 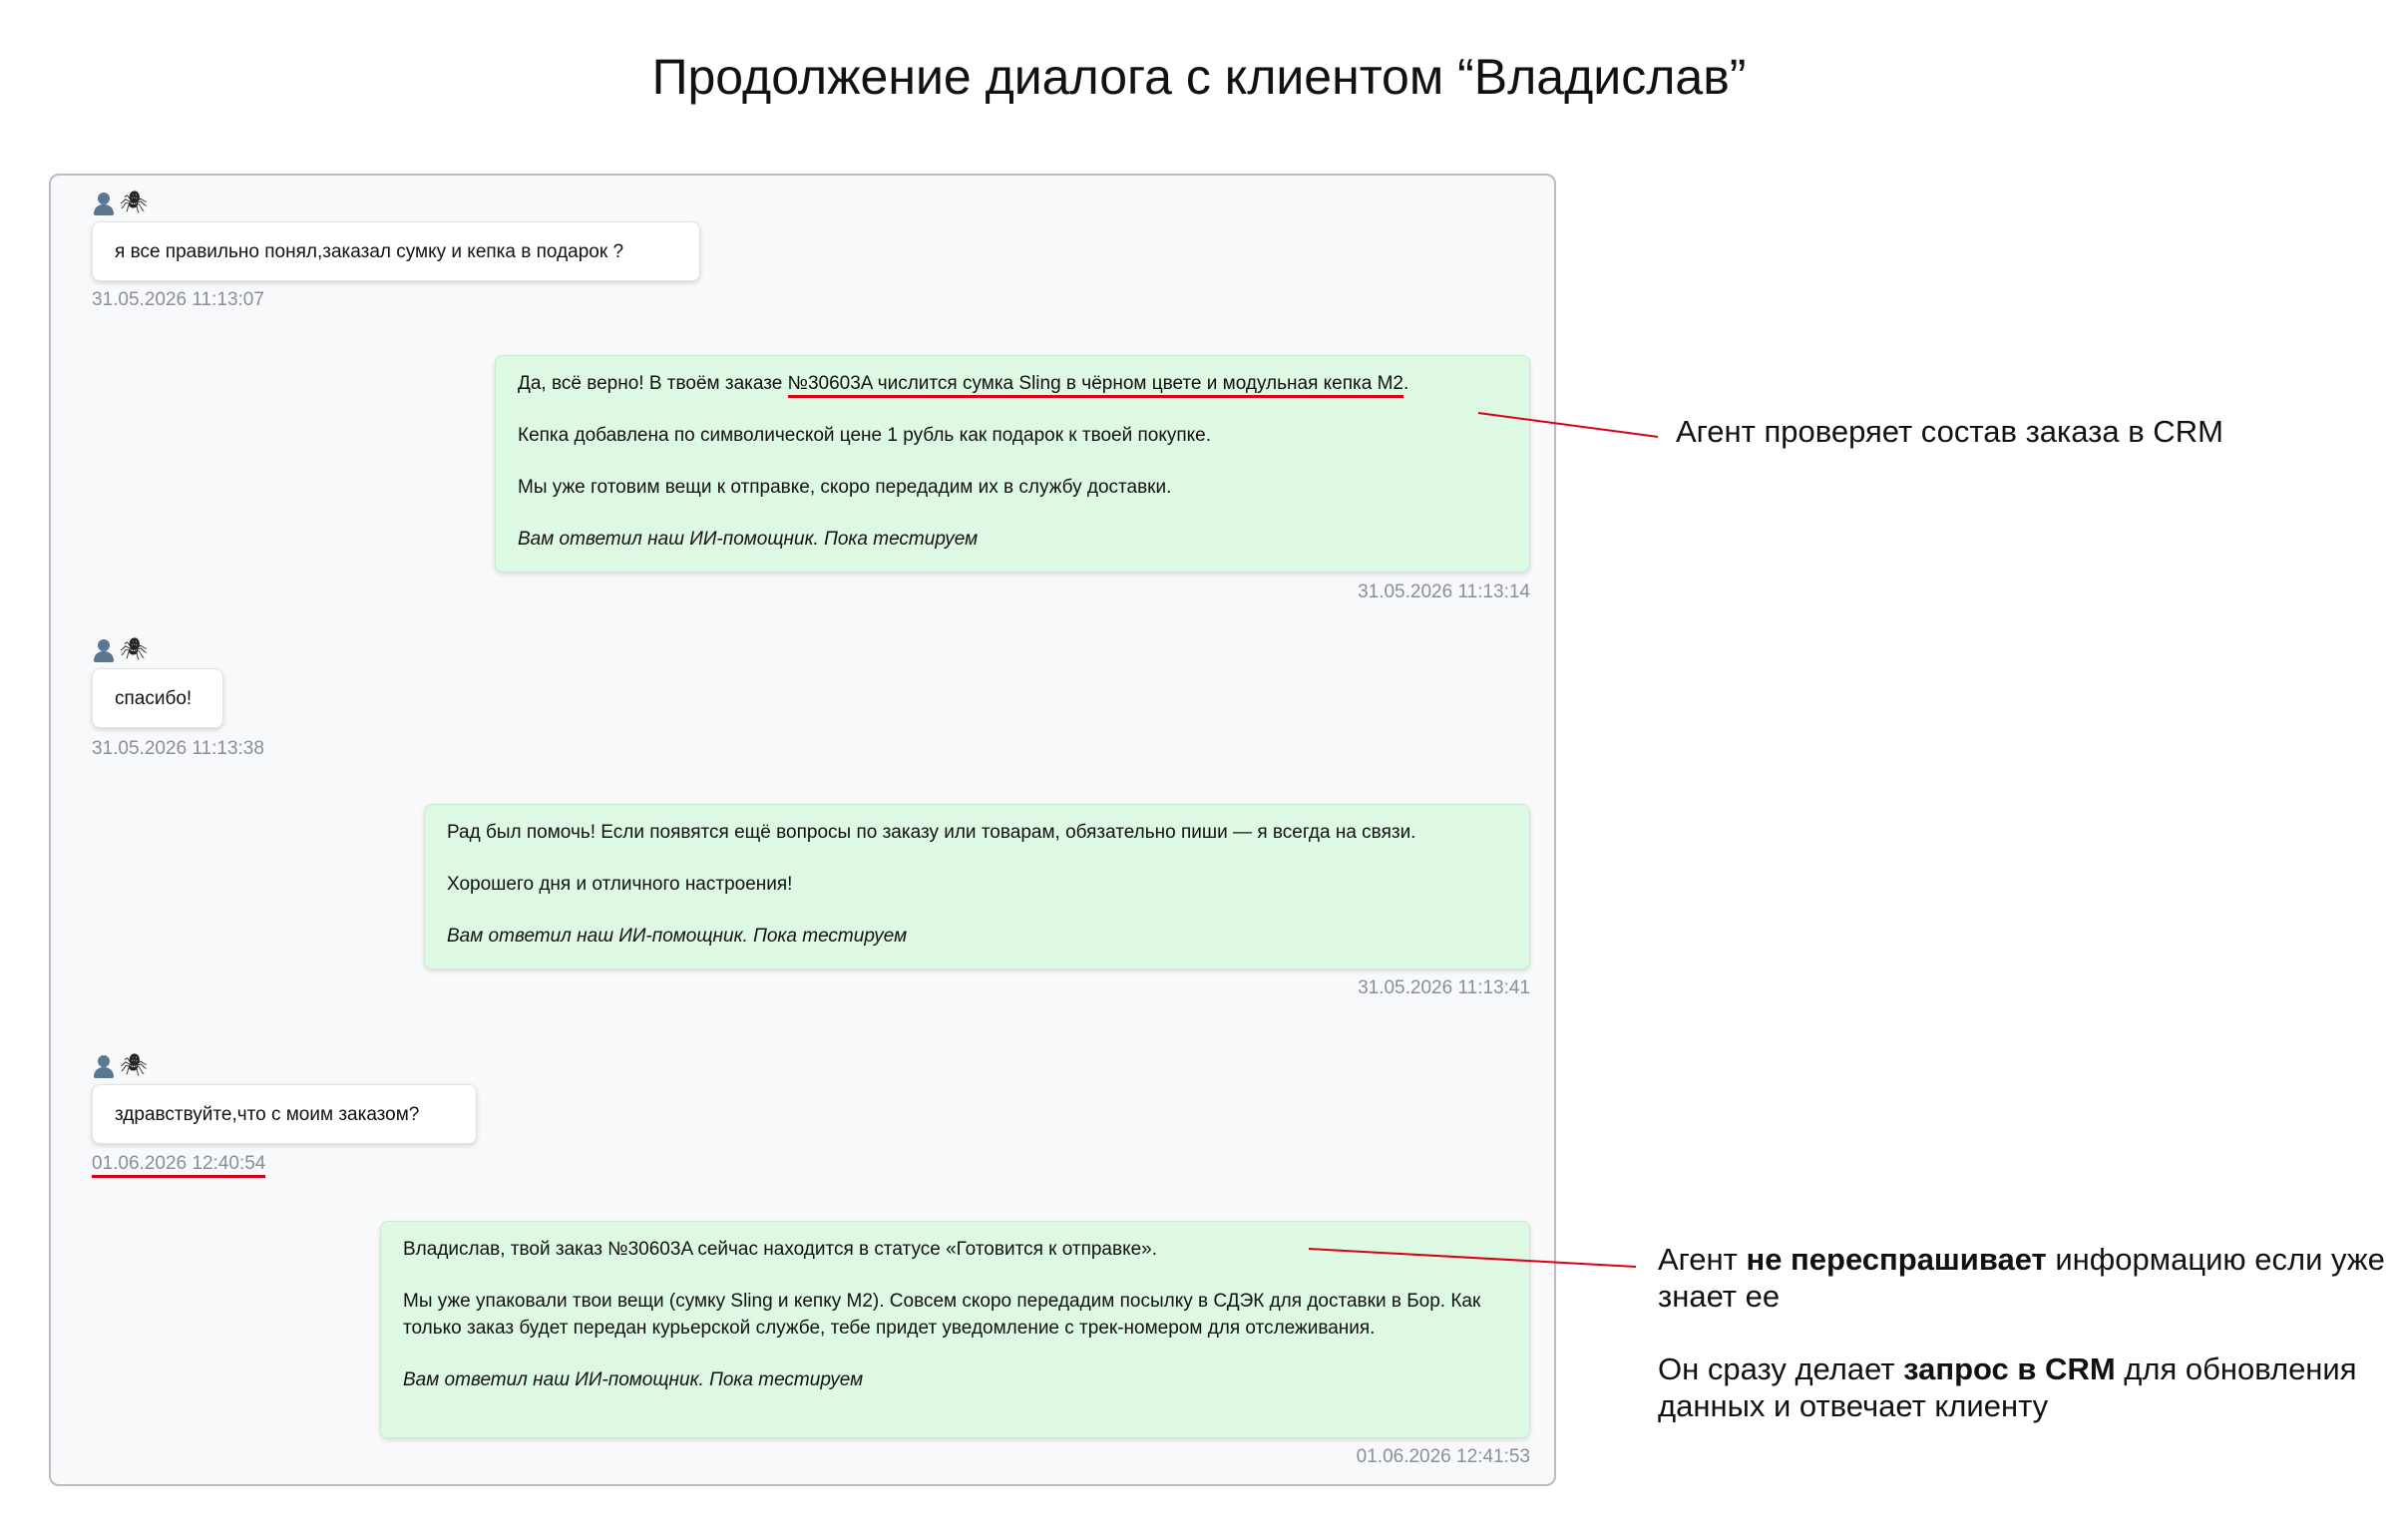 I want to click on message-timestamp: 01.06.2026 12:40:54, so click(x=179, y=1165).